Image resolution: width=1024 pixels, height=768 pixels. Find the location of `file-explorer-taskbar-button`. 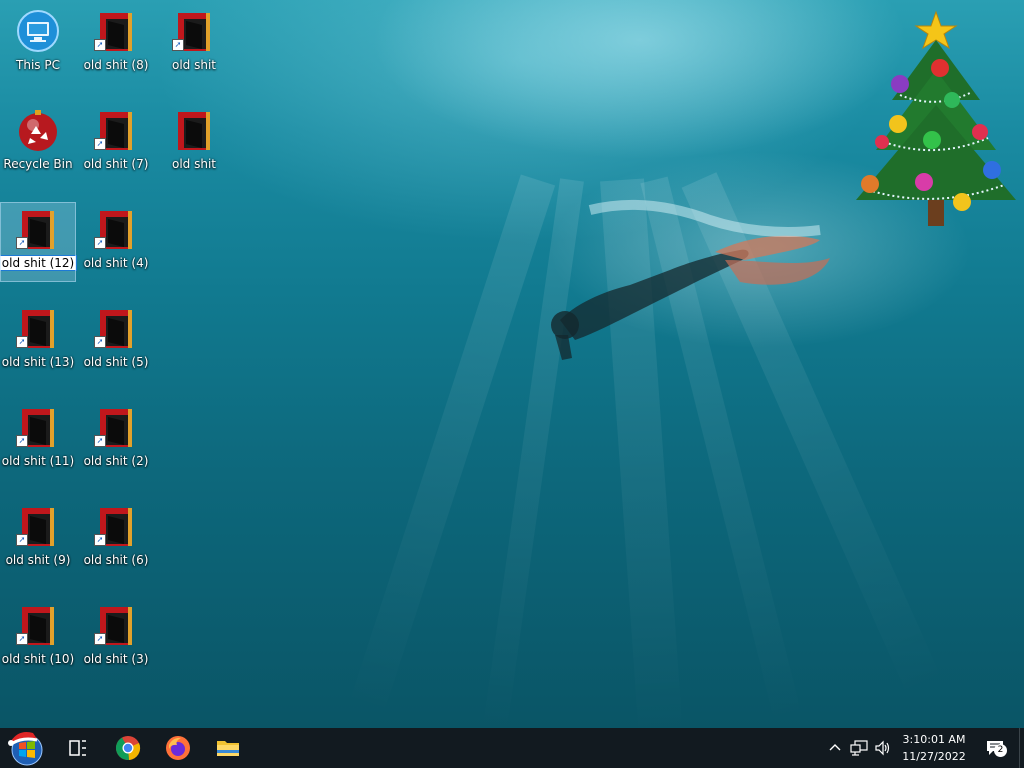

file-explorer-taskbar-button is located at coordinates (228, 748).